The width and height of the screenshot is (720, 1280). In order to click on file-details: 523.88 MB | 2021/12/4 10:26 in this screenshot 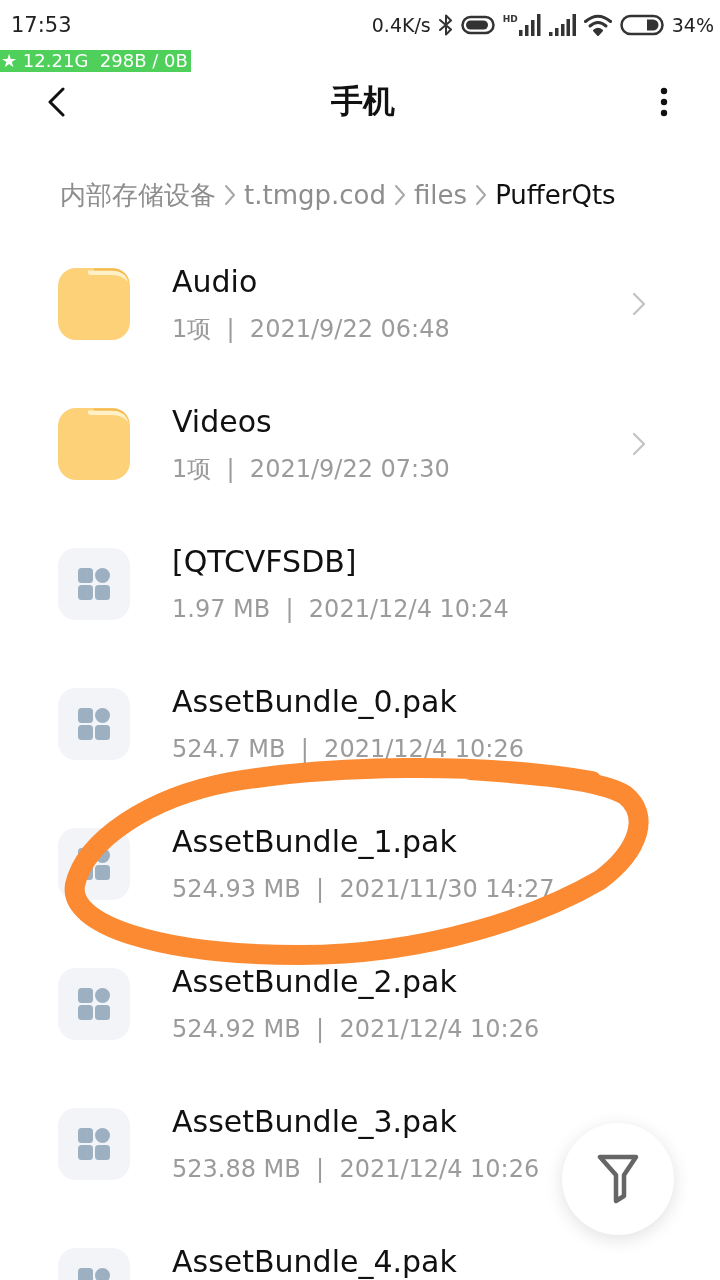, I will do `click(356, 1169)`.